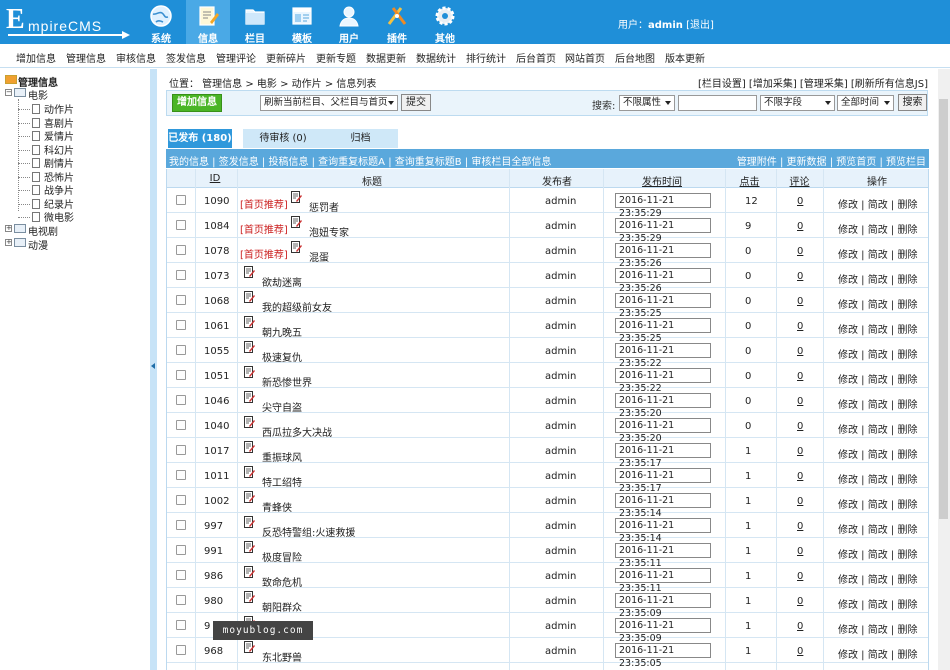  Describe the element at coordinates (59, 135) in the screenshot. I see `tree-item-romance: 爱情片` at that location.